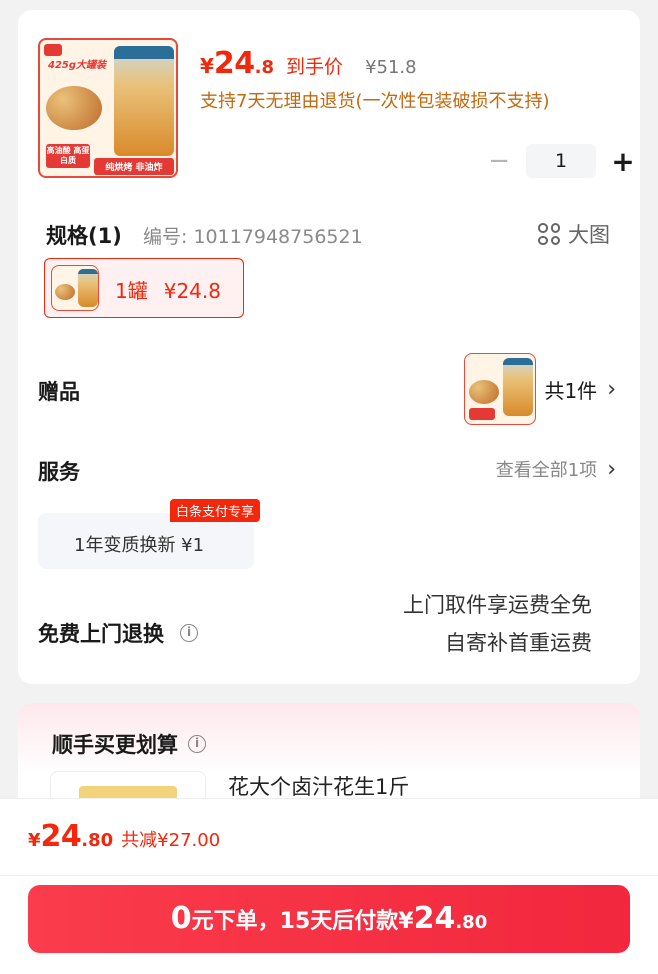 The height and width of the screenshot is (974, 658). Describe the element at coordinates (499, 161) in the screenshot. I see `decrease-button: −` at that location.